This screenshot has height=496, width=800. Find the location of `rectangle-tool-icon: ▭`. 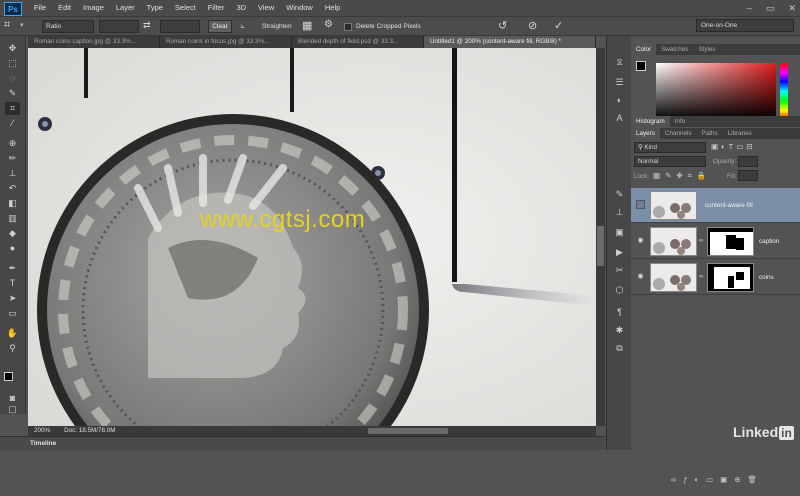

rectangle-tool-icon: ▭ is located at coordinates (12, 313).